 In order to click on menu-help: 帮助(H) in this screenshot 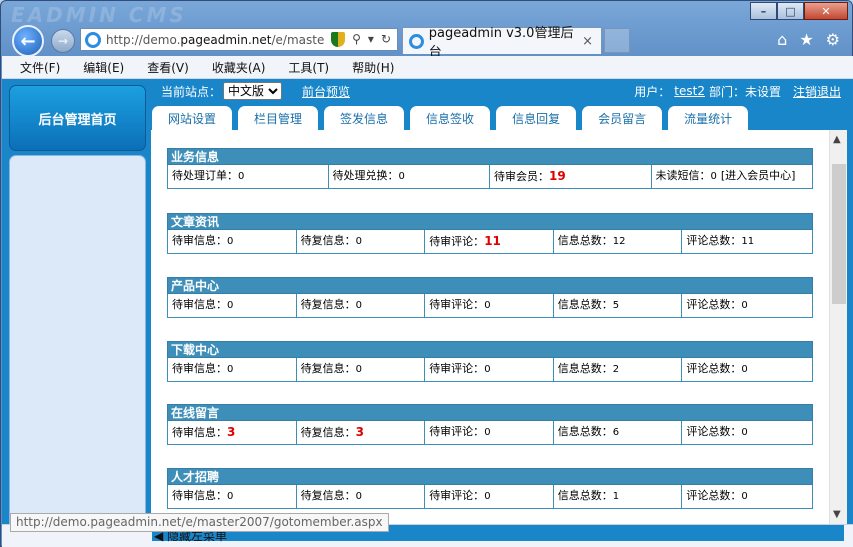, I will do `click(373, 67)`.